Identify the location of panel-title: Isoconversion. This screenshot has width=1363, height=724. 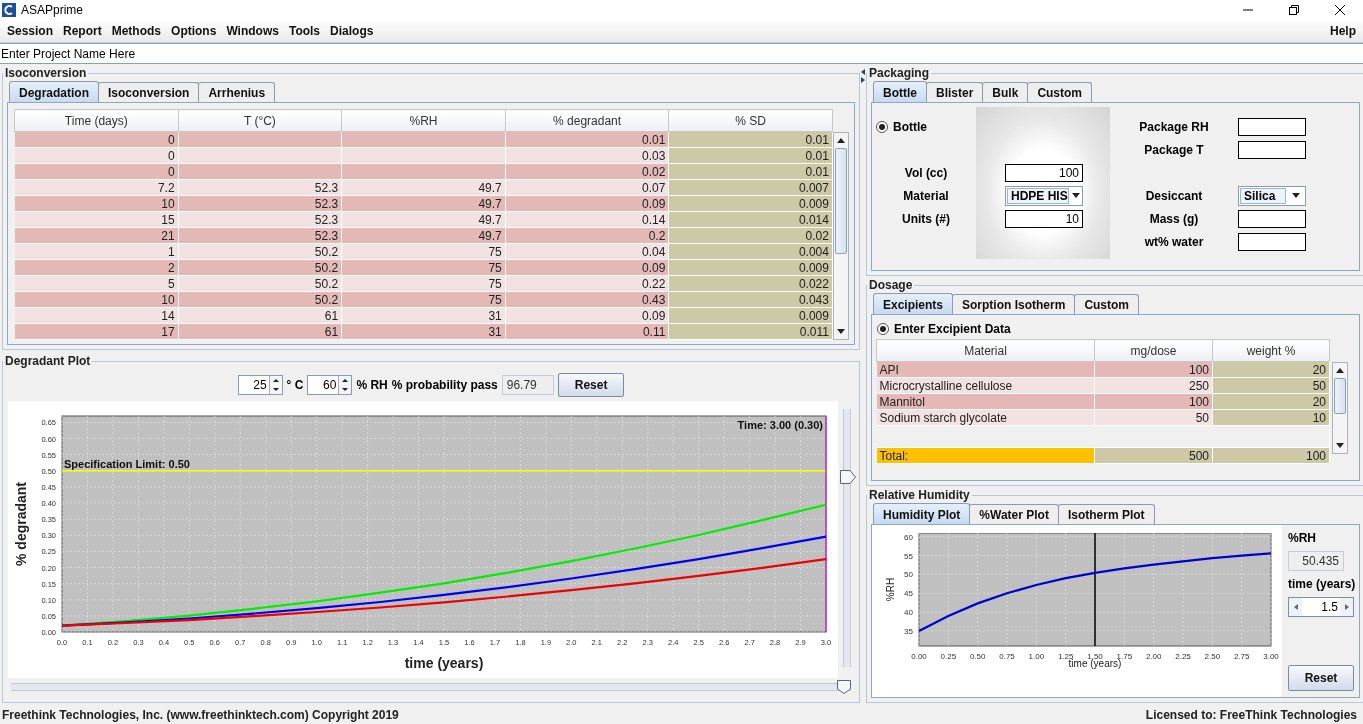
(46, 73).